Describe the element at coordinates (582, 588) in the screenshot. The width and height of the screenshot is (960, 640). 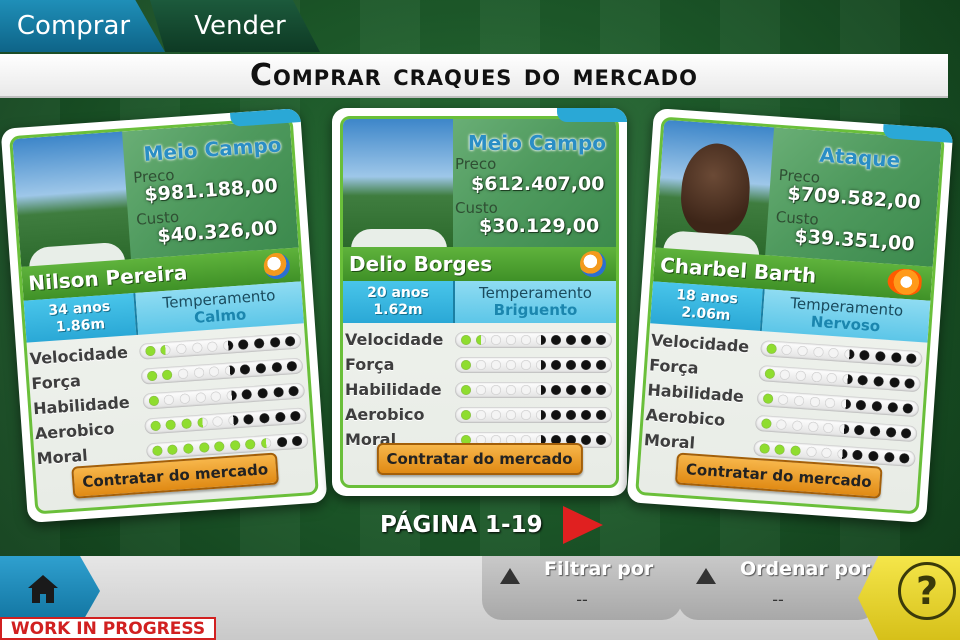
I see `filter-dropdown: Filtrar por --` at that location.